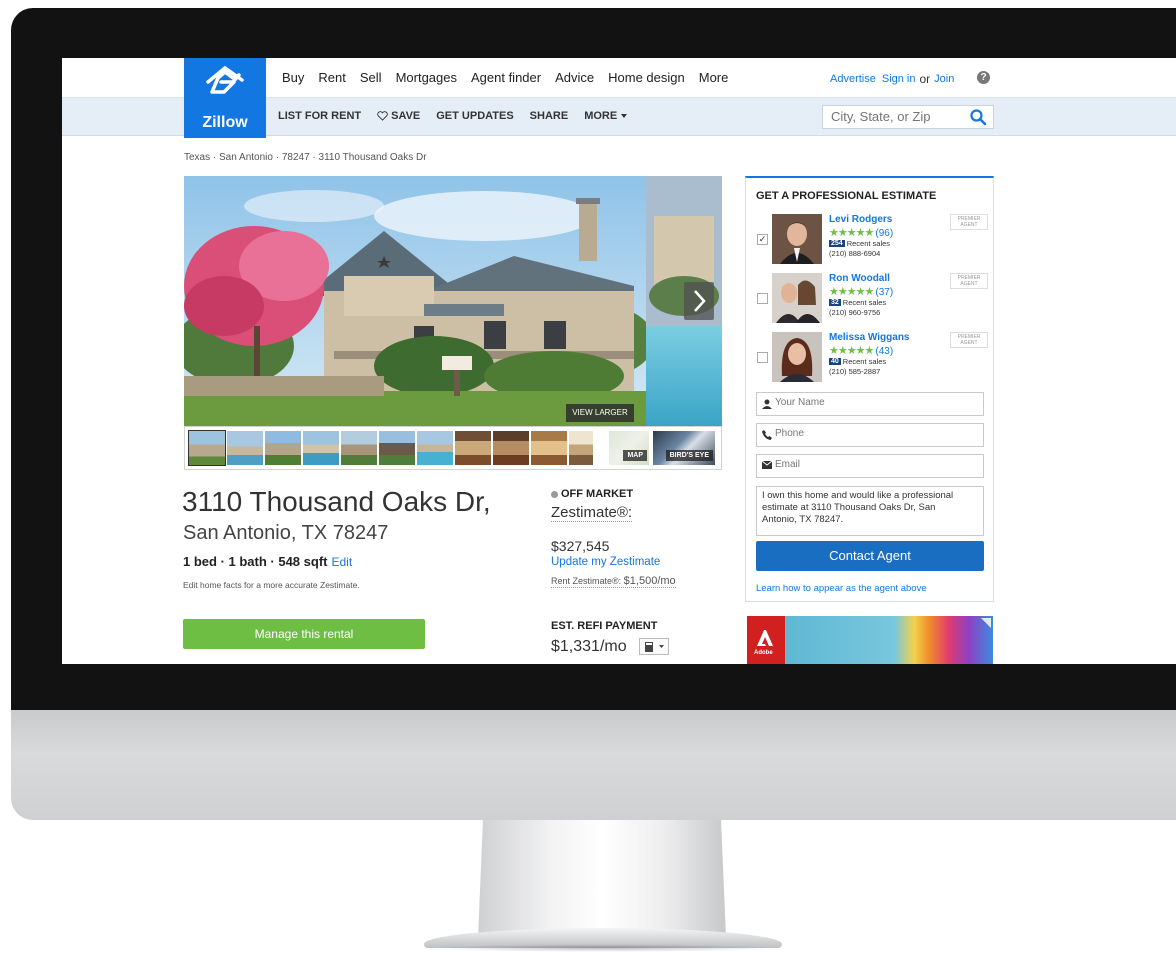 The height and width of the screenshot is (953, 1176). Describe the element at coordinates (884, 233) in the screenshot. I see `review-count: (96)` at that location.